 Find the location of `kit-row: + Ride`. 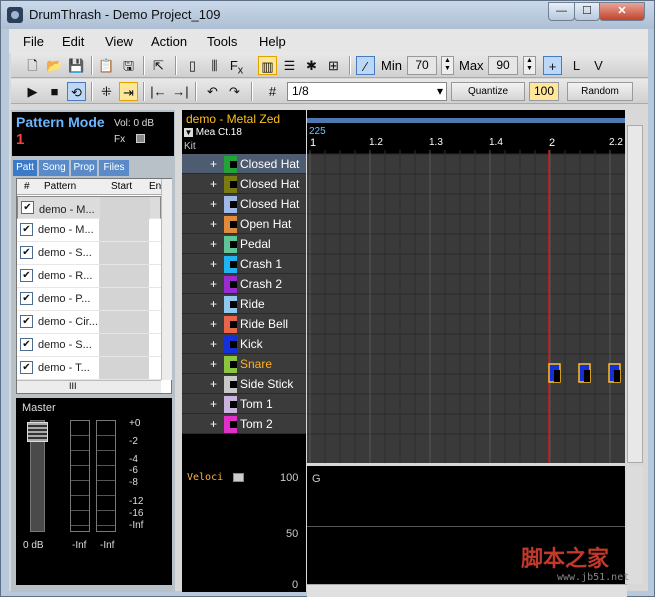

kit-row: + Ride is located at coordinates (244, 304).